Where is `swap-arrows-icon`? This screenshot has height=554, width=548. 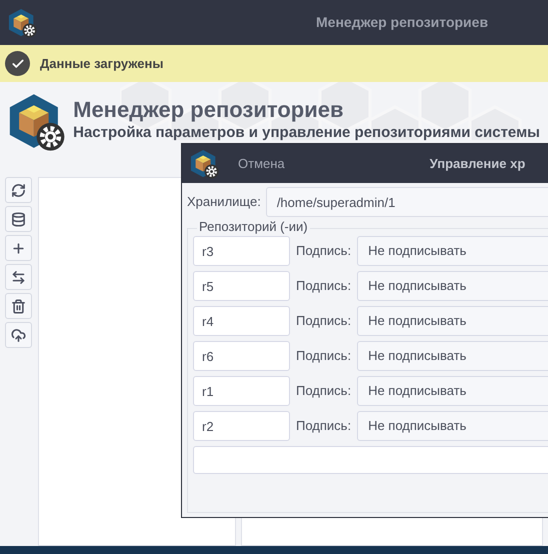 swap-arrows-icon is located at coordinates (18, 277).